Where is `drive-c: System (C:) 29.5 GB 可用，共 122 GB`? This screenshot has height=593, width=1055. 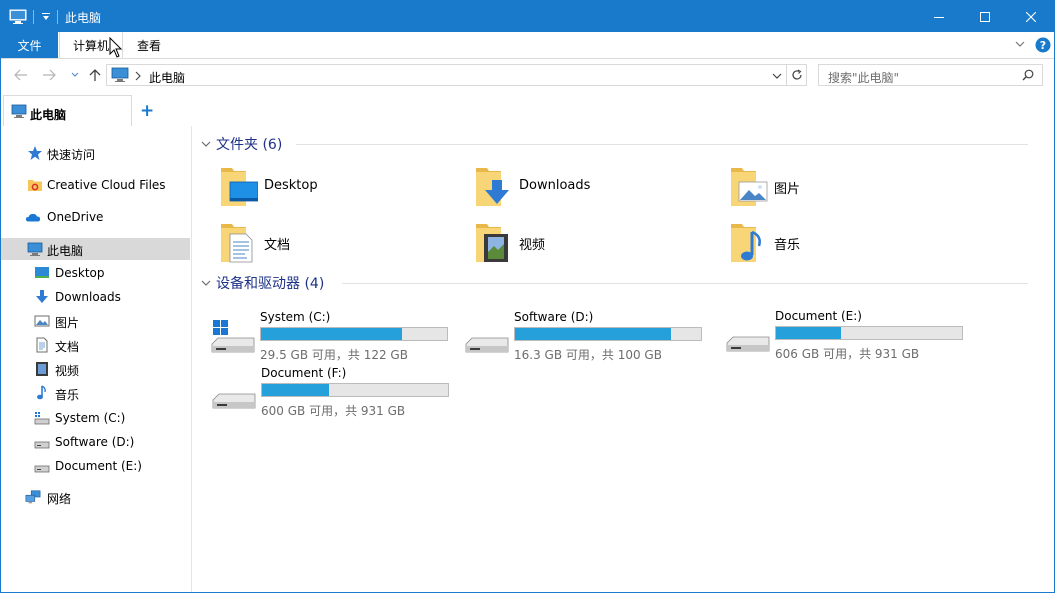 drive-c: System (C:) 29.5 GB 可用，共 122 GB is located at coordinates (340, 336).